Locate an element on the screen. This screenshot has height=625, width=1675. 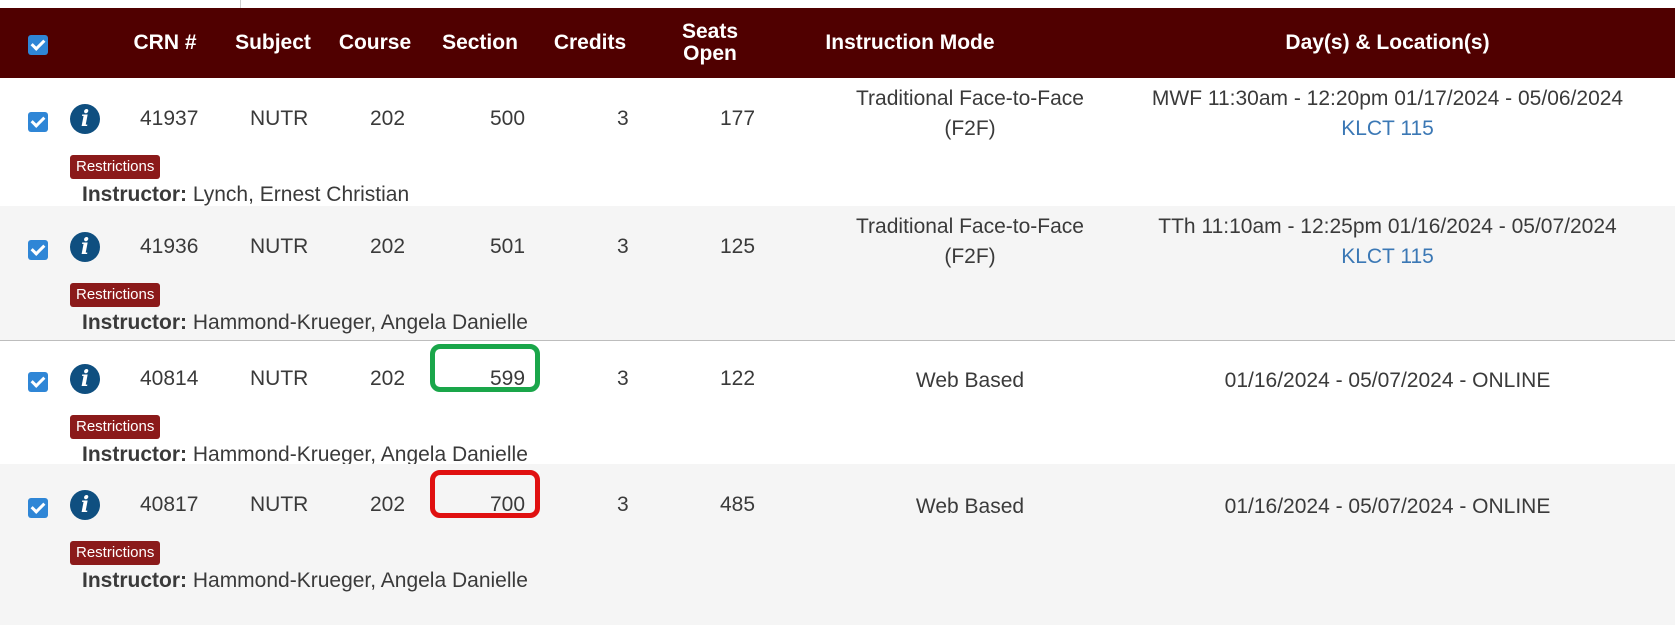
instructor-name: Lynch, Ernest Christian is located at coordinates (301, 194).